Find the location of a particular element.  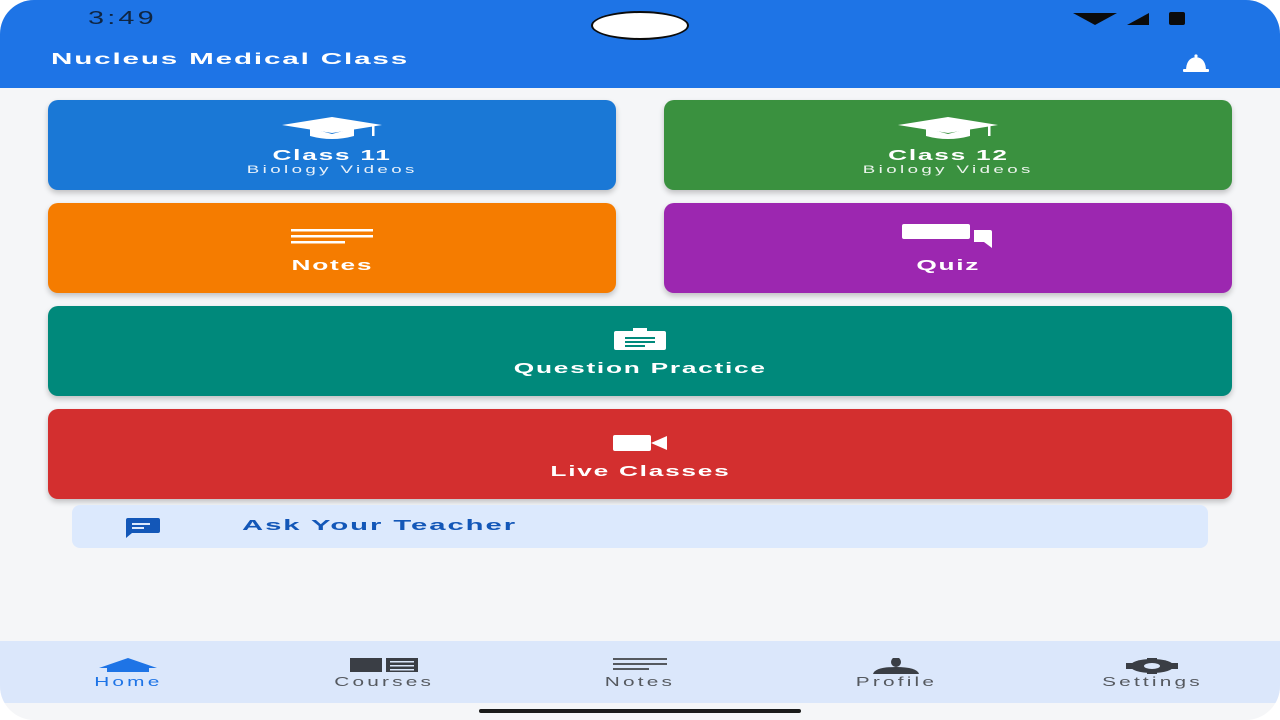

live-classes-title: Live Classes is located at coordinates (640, 471).